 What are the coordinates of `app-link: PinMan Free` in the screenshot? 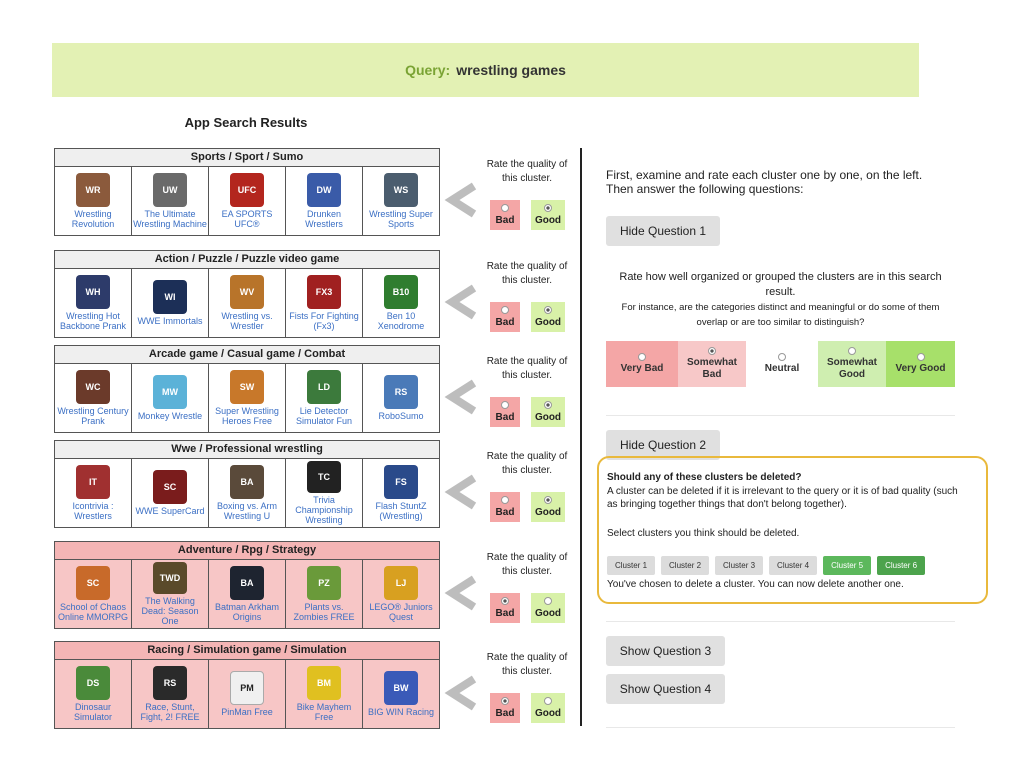 It's located at (247, 712).